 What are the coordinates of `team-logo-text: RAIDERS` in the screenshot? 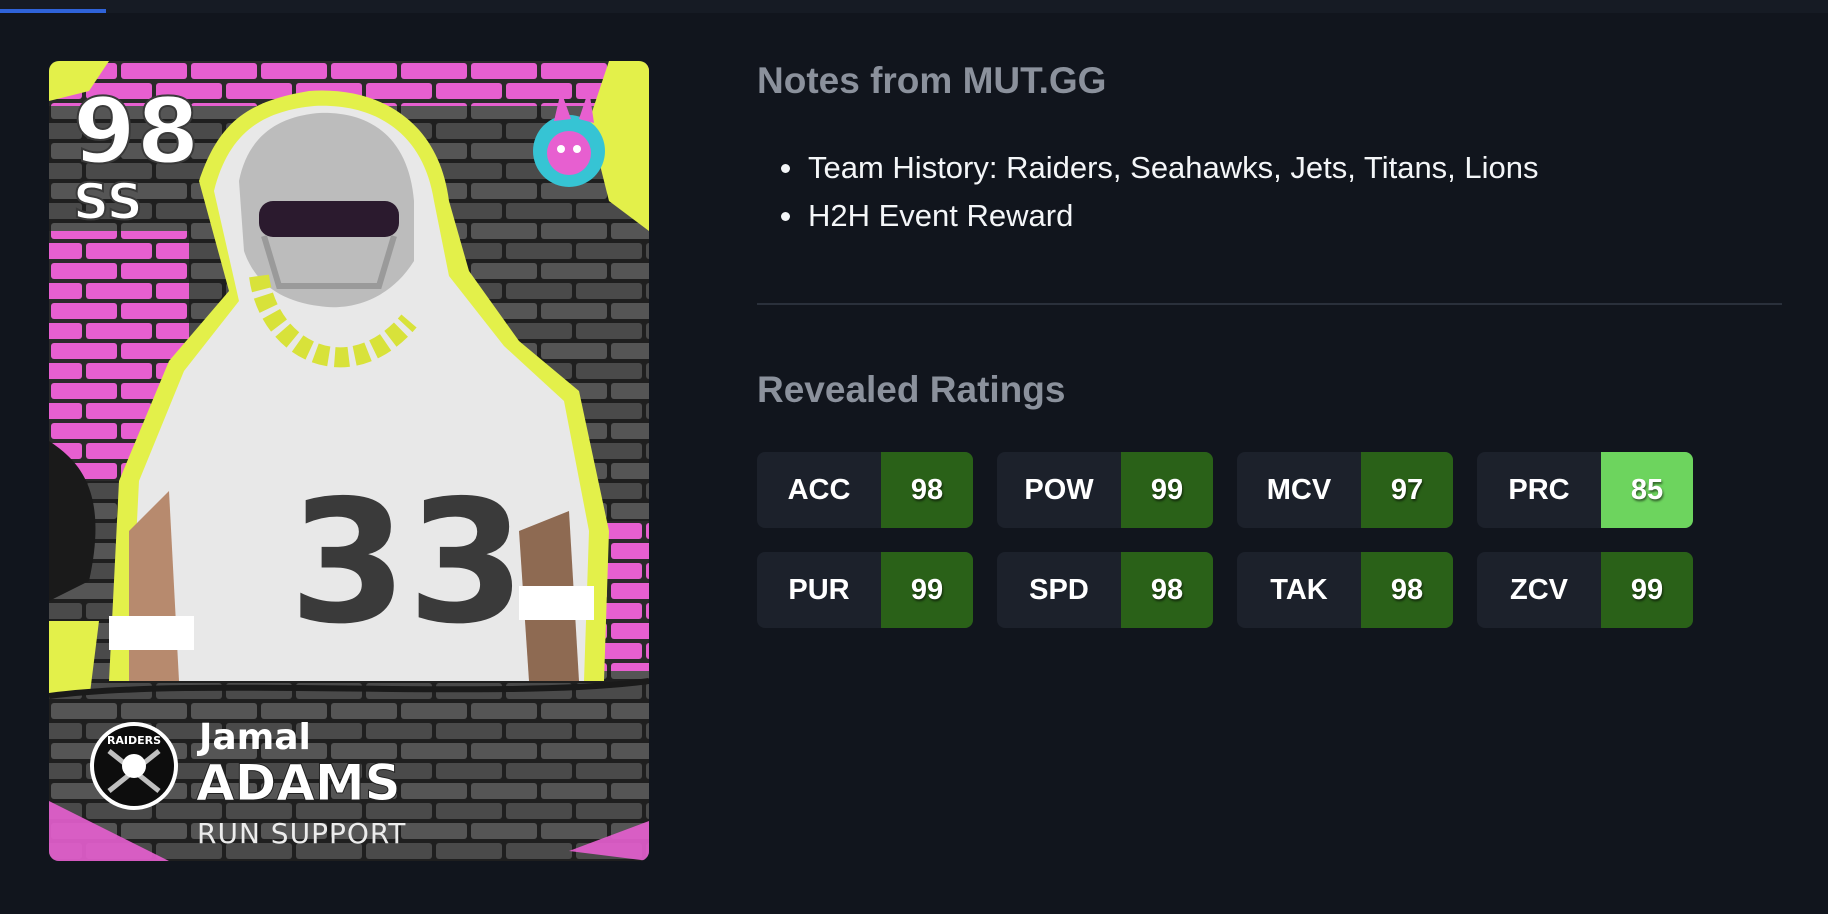 It's located at (134, 740).